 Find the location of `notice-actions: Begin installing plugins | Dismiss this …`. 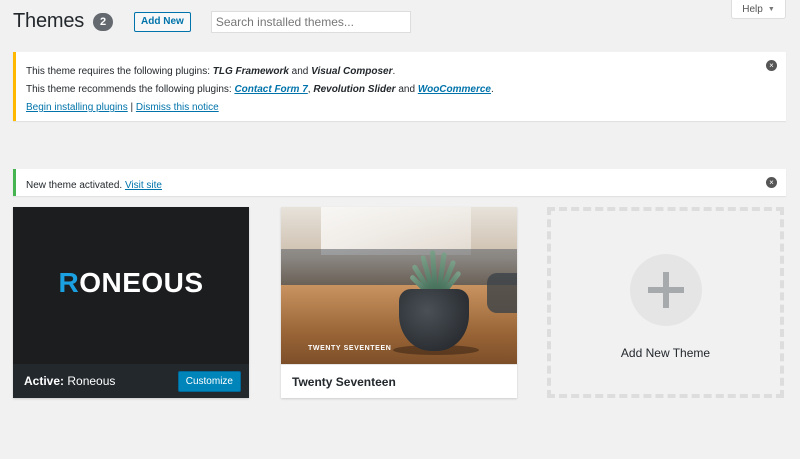

notice-actions: Begin installing plugins | Dismiss this … is located at coordinates (406, 108).